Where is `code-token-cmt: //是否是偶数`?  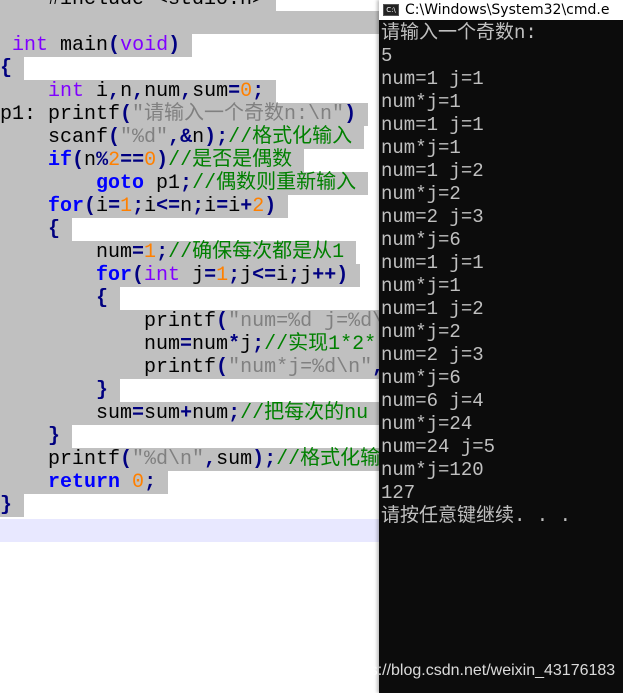
code-token-cmt: //是否是偶数 is located at coordinates (230, 160).